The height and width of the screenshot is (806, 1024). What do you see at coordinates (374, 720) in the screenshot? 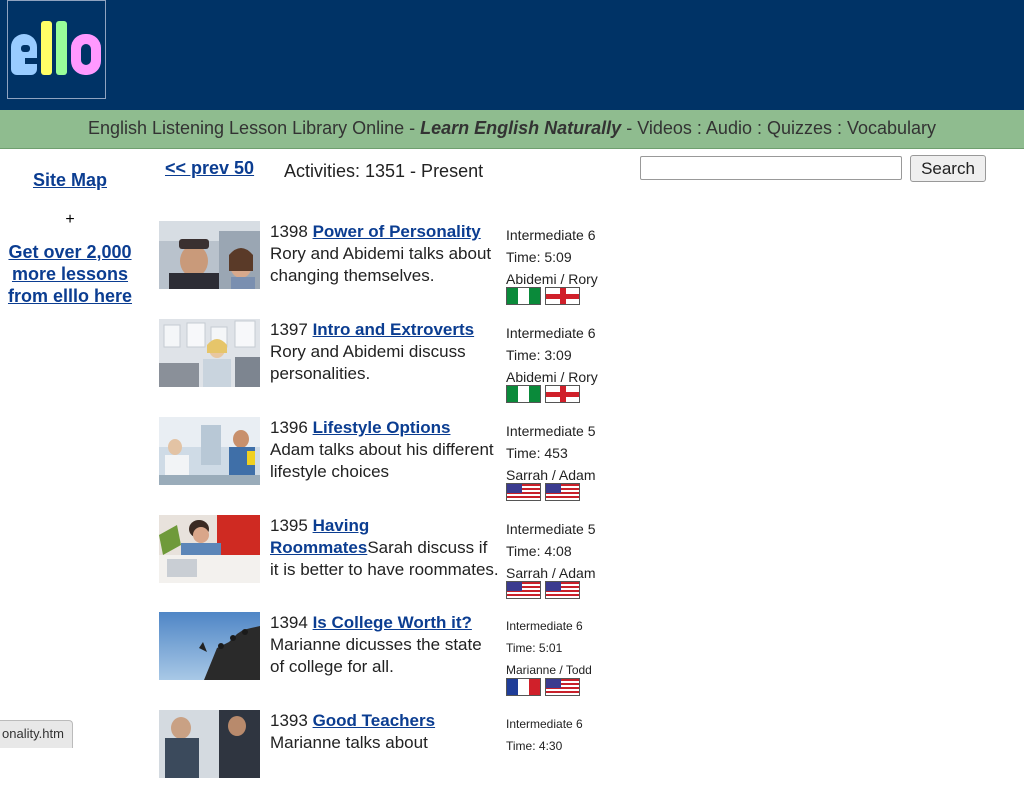
I see `lesson-title-link: Good Teachers` at bounding box center [374, 720].